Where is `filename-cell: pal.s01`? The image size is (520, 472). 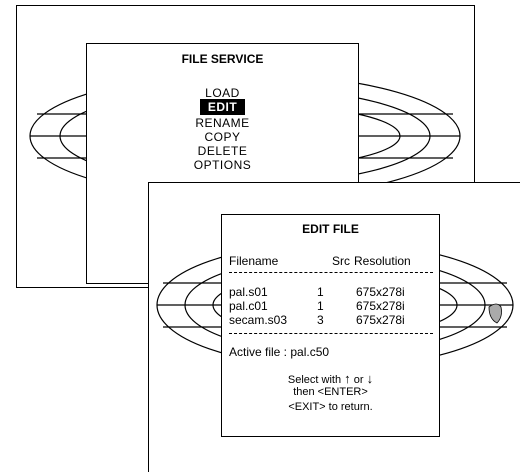
filename-cell: pal.s01 is located at coordinates (248, 292).